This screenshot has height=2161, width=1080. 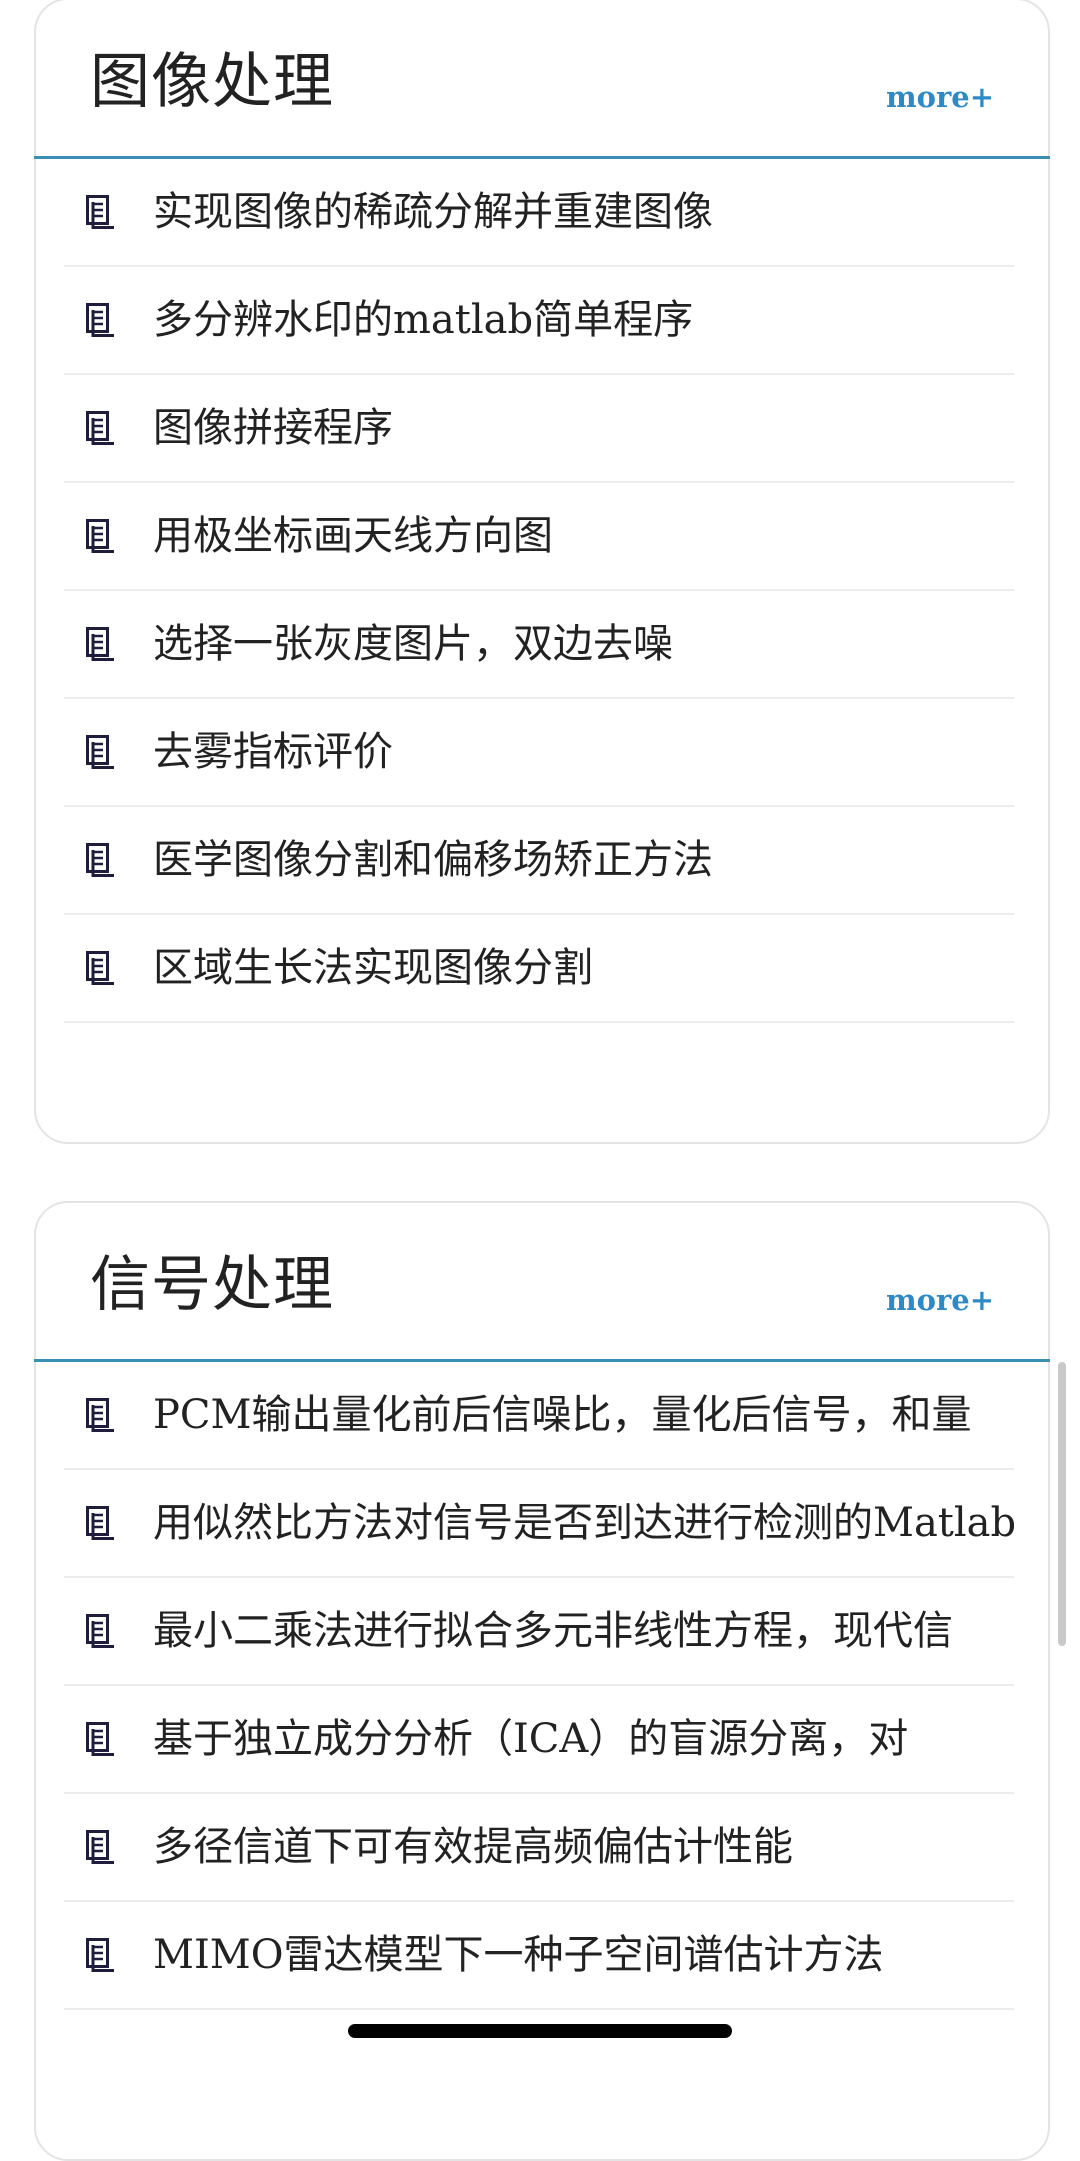 I want to click on list-item: 多径信道下可有效提高频偏估计性能, so click(x=539, y=1848).